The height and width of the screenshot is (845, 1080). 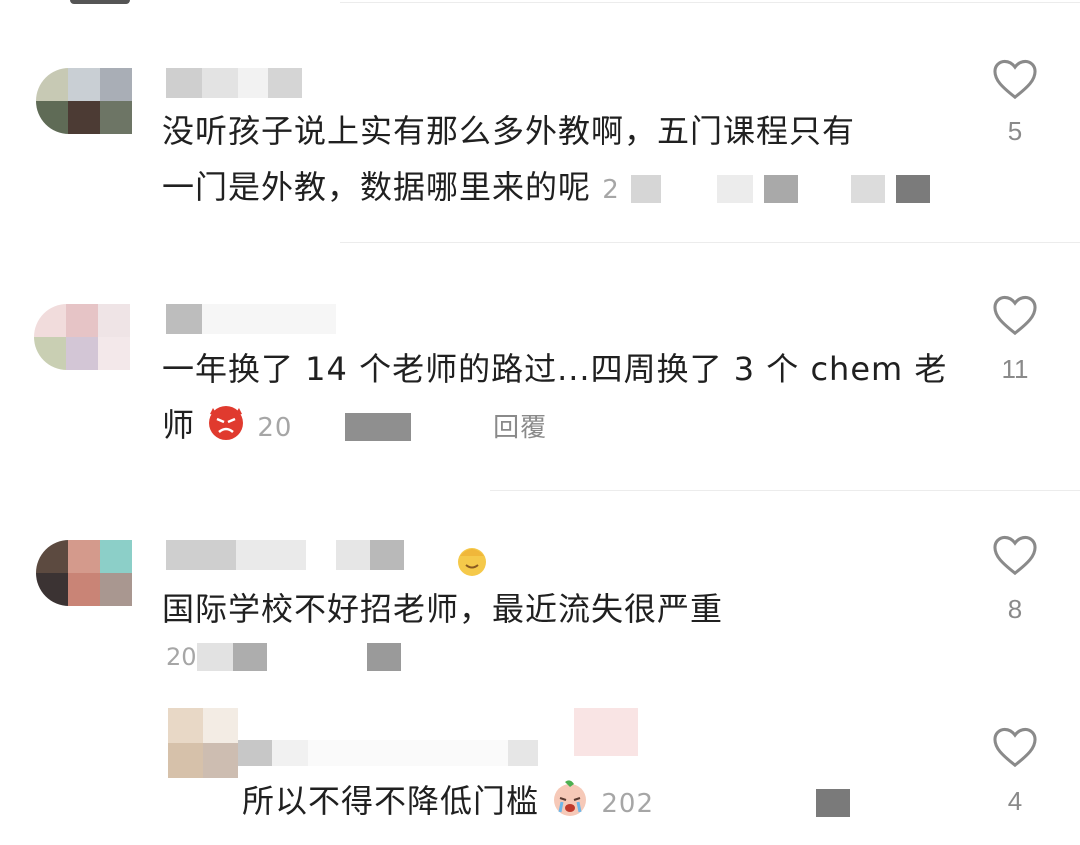 I want to click on comment-text-line: 没听孩子说上实有那么多外教啊，五门课程只有, so click(x=509, y=131).